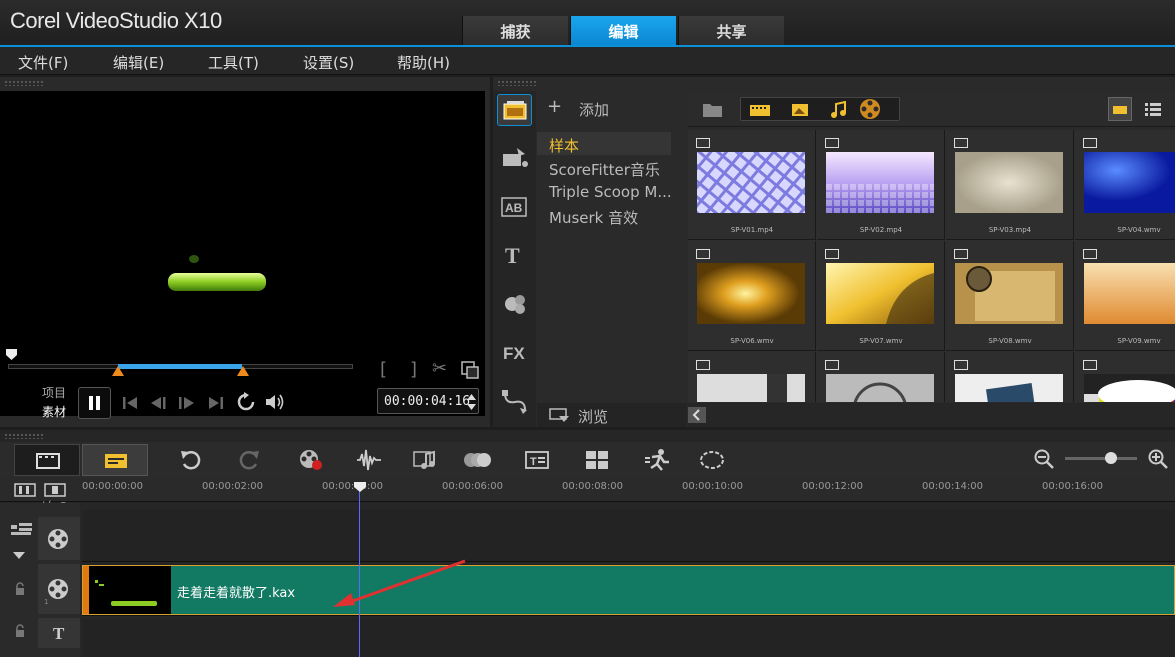  I want to click on thumbnail-view-icon, so click(1120, 110).